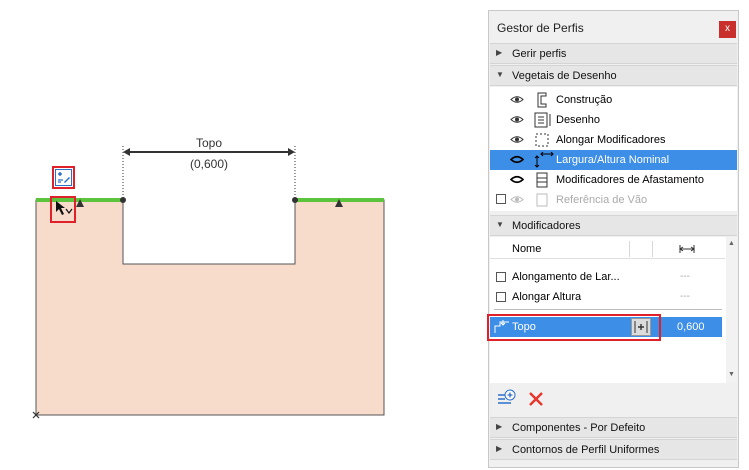  I want to click on section-label: Vegetais de Desenho, so click(564, 76).